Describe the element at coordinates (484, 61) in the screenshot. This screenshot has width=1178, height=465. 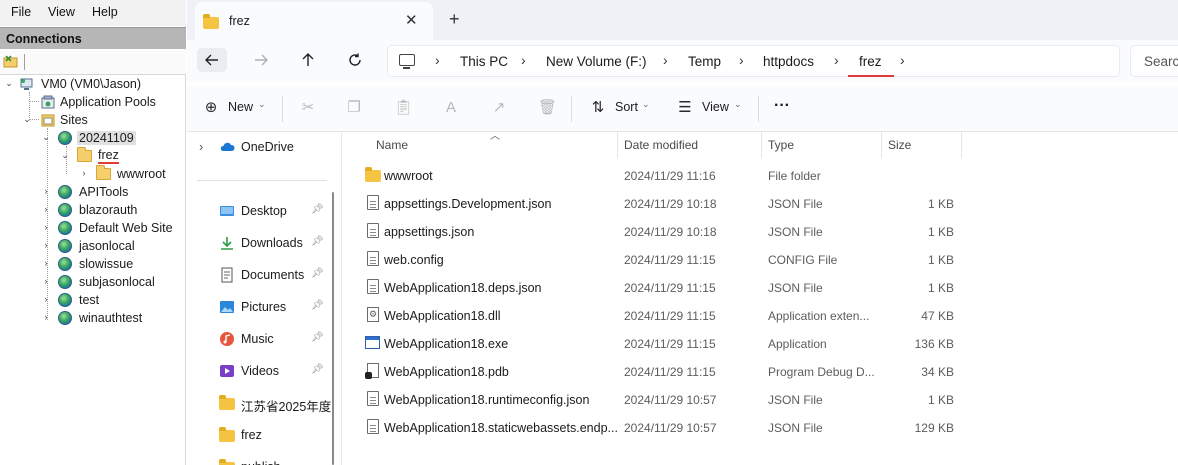
I see `breadcrumb-this-pc: This PC` at that location.